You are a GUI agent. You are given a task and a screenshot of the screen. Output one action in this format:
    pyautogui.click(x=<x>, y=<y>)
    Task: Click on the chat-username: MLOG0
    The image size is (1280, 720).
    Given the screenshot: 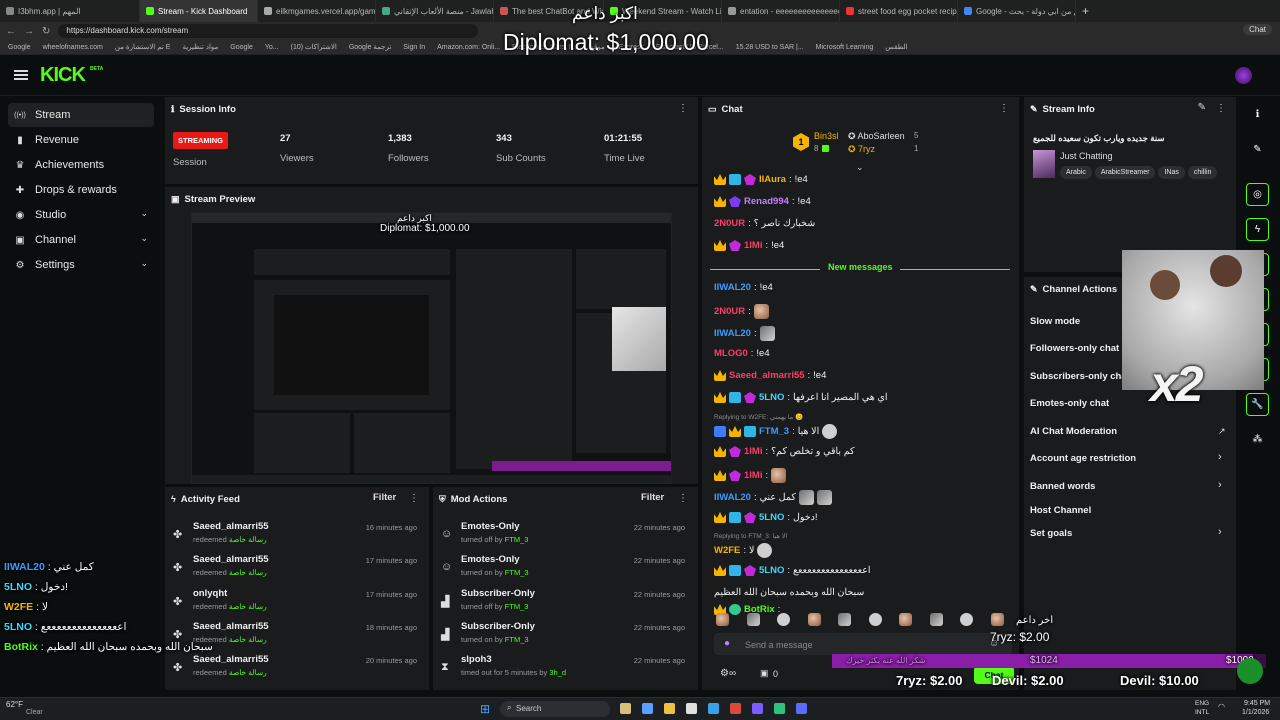 What is the action you would take?
    pyautogui.click(x=731, y=353)
    